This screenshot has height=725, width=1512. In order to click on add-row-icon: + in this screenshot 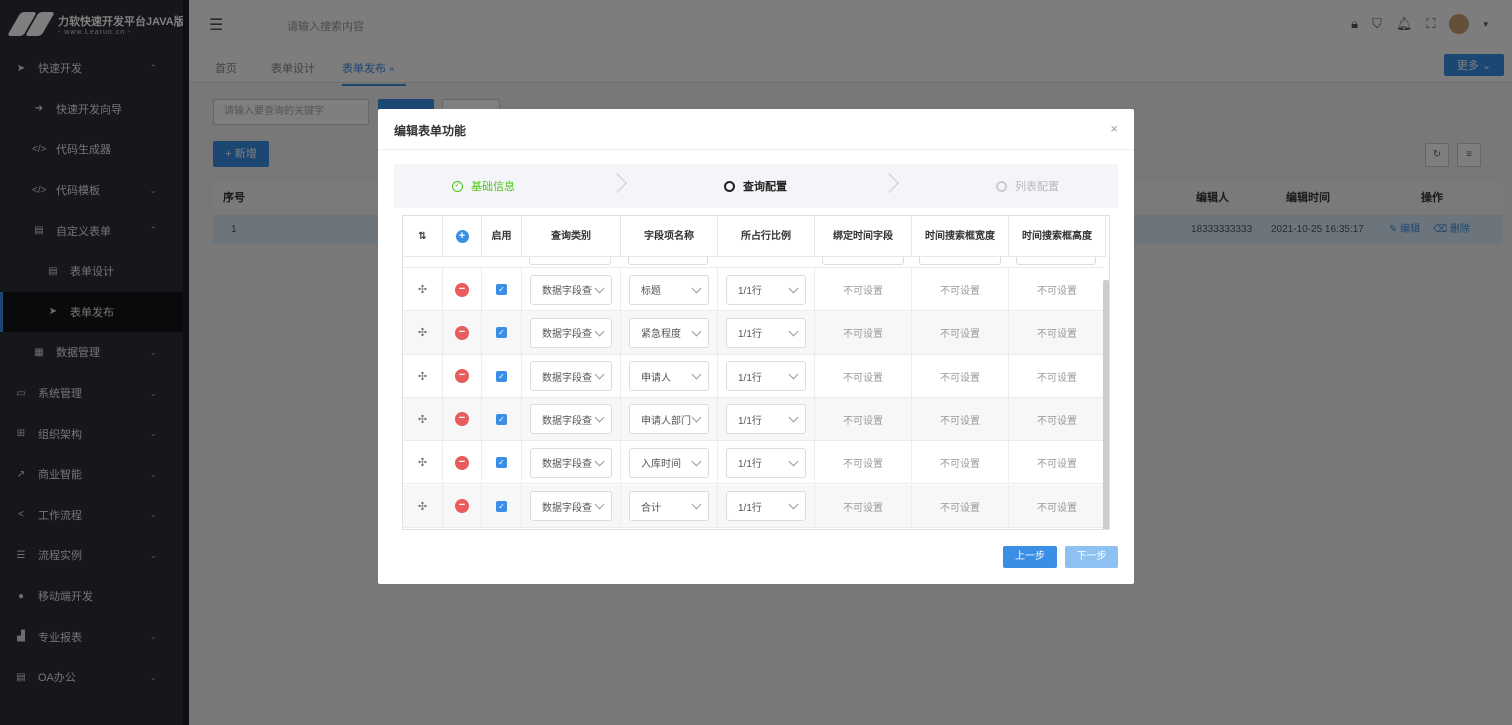, I will do `click(462, 236)`.